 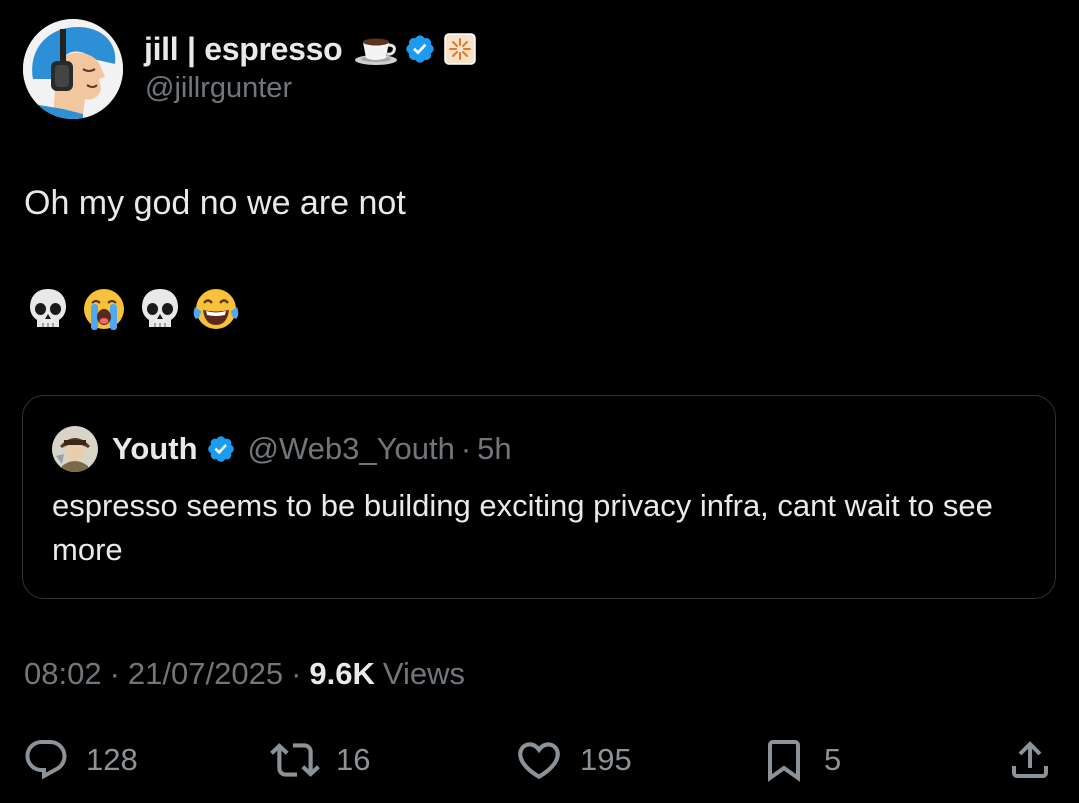 I want to click on tweet-meta: 08:02 · 21/07/2025 · 9.6K Views, so click(x=244, y=674).